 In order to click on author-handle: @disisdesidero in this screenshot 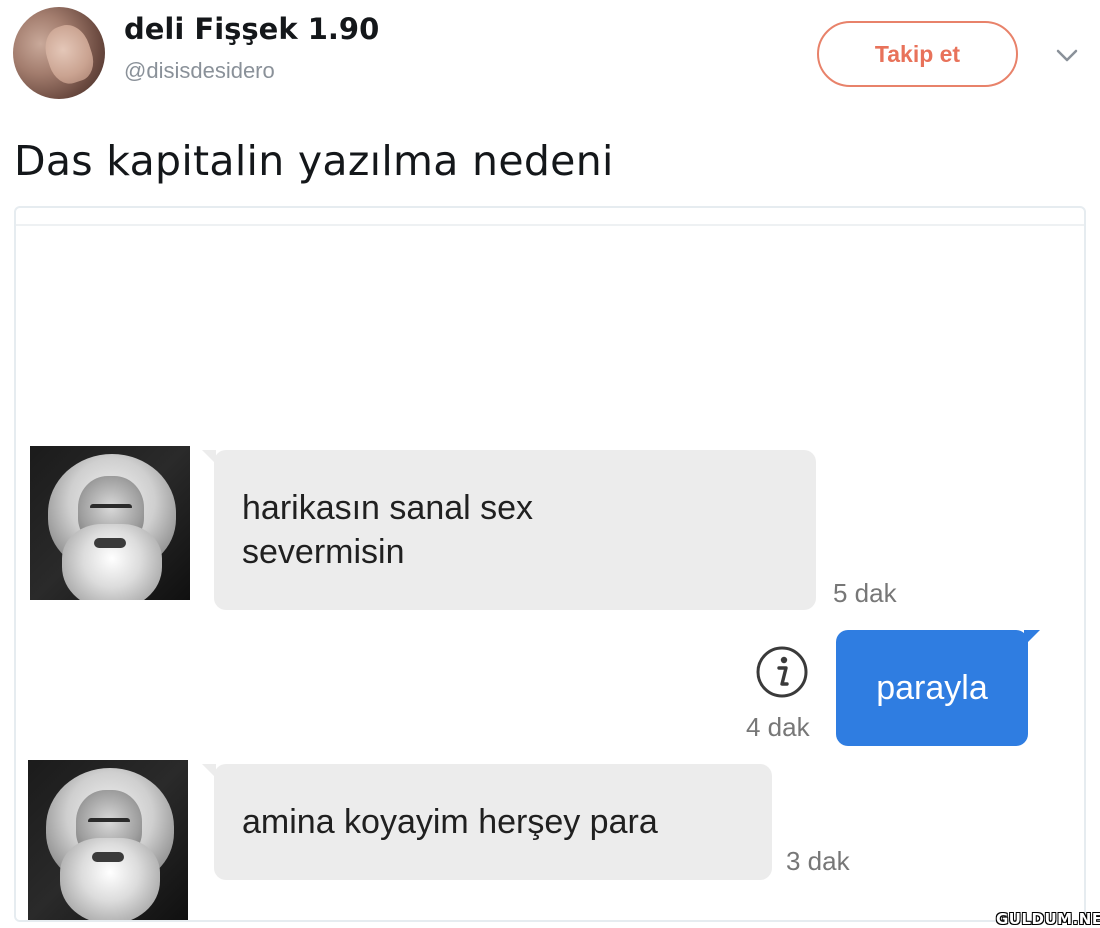, I will do `click(199, 71)`.